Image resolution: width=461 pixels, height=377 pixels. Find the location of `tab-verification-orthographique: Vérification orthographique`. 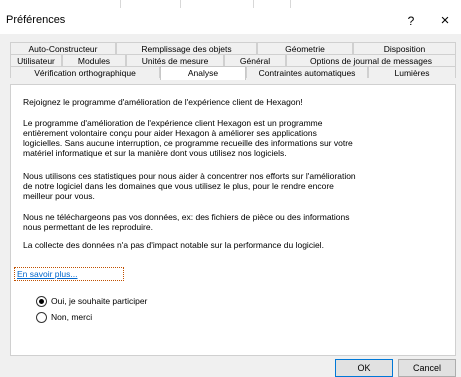

tab-verification-orthographique: Vérification orthographique is located at coordinates (85, 72).